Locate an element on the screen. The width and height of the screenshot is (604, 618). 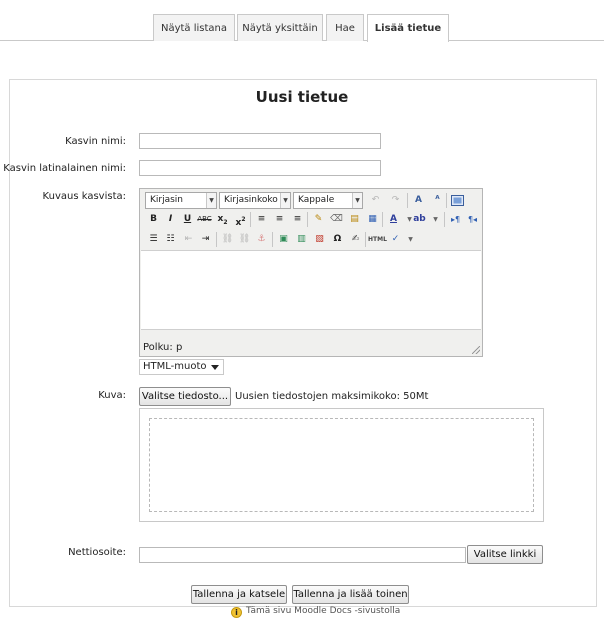
bold-icon: B is located at coordinates (153, 219).